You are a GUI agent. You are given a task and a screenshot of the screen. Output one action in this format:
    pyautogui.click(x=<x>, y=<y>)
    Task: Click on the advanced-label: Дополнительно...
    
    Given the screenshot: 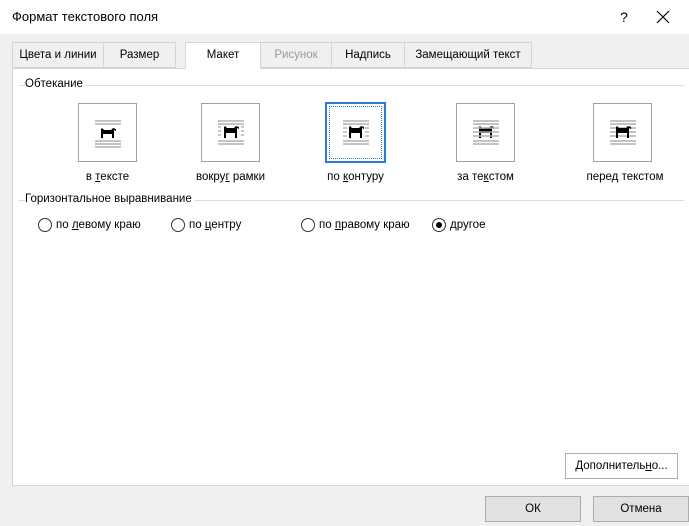 What is the action you would take?
    pyautogui.click(x=621, y=466)
    